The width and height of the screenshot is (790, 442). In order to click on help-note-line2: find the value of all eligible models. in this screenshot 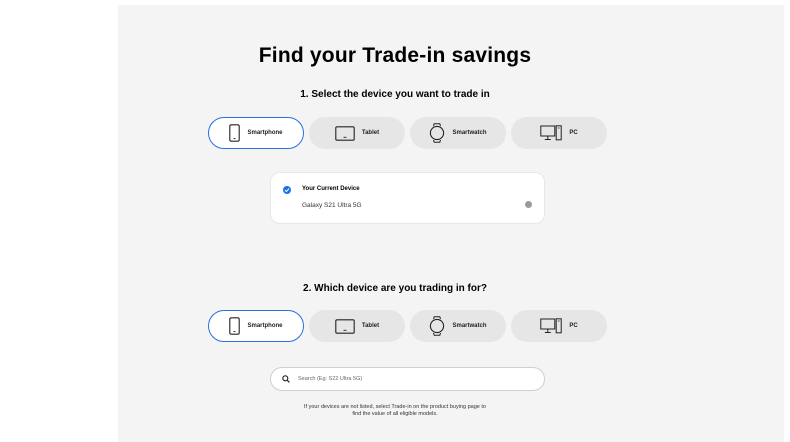, I will do `click(395, 414)`.